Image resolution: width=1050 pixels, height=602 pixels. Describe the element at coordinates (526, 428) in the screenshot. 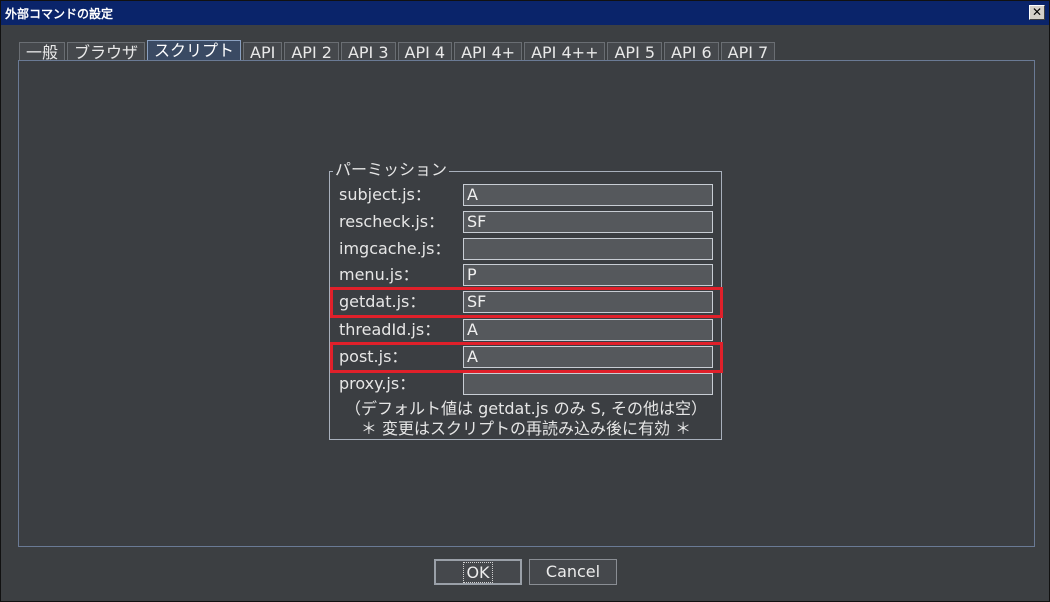

I see `reload-note: ＊ 変更はスクリプトの再読み込み後に有効 ＊` at that location.